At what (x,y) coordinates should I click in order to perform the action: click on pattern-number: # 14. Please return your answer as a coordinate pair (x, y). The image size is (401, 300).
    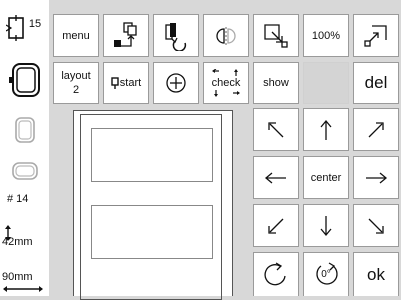
    Looking at the image, I should click on (18, 199).